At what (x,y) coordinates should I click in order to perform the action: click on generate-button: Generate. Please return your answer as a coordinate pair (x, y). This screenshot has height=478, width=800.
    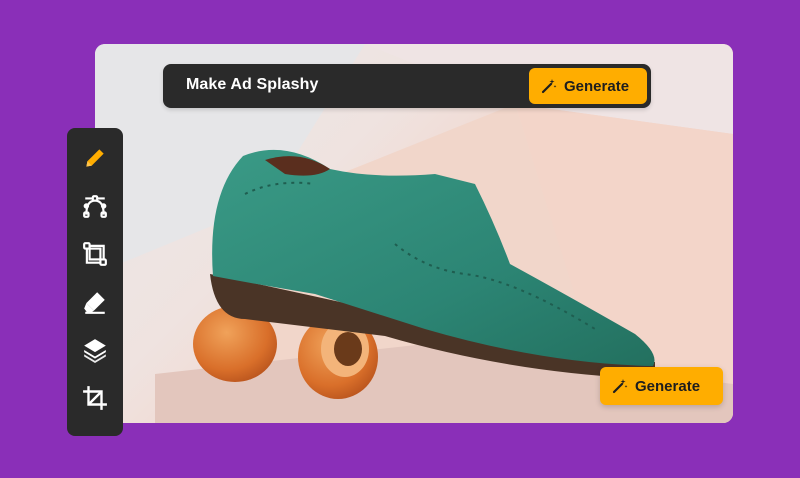
    Looking at the image, I should click on (588, 86).